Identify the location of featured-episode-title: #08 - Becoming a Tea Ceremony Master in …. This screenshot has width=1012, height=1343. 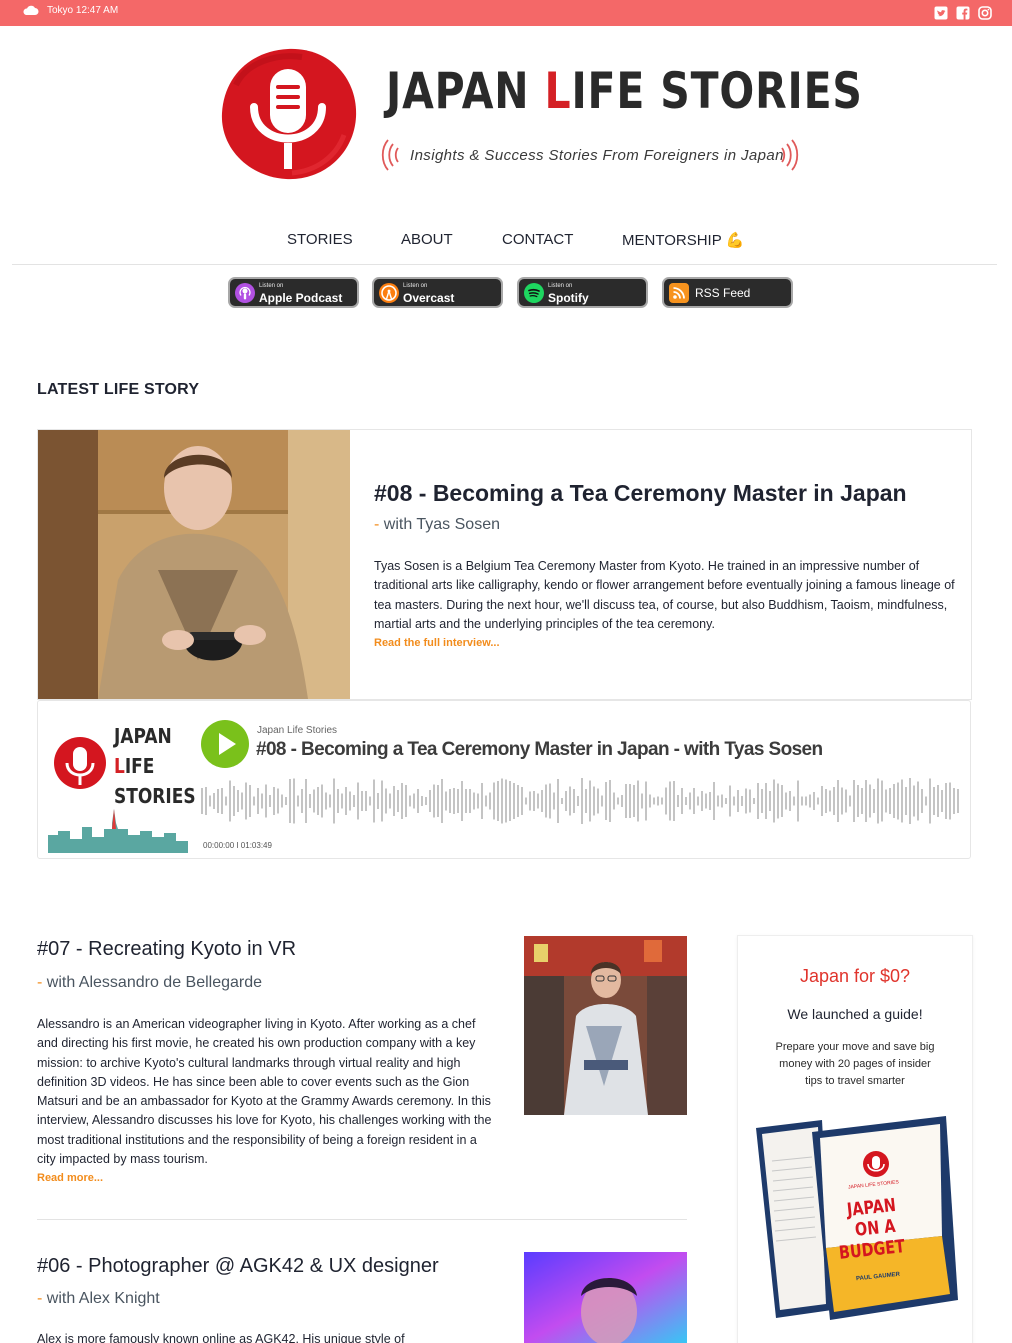
(640, 493).